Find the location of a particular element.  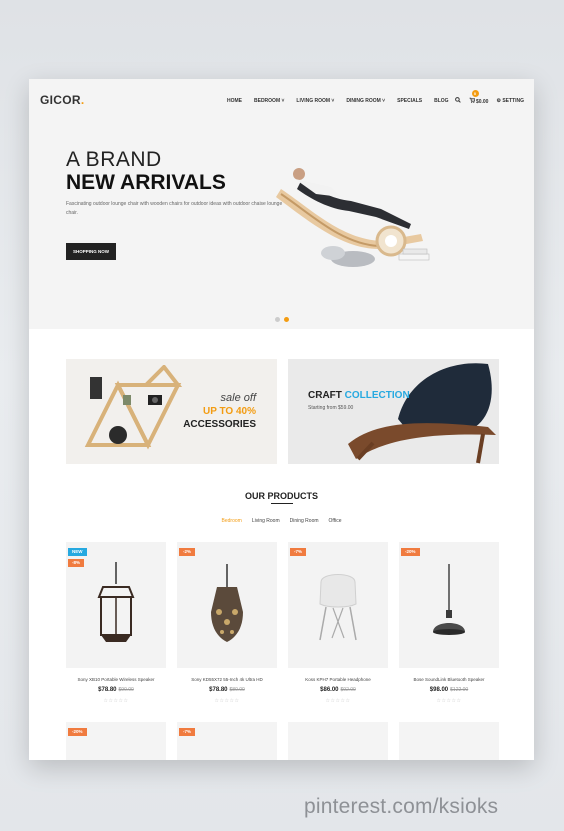

header-tools: 0 $0.00 ⚙ SETTING is located at coordinates (489, 97).